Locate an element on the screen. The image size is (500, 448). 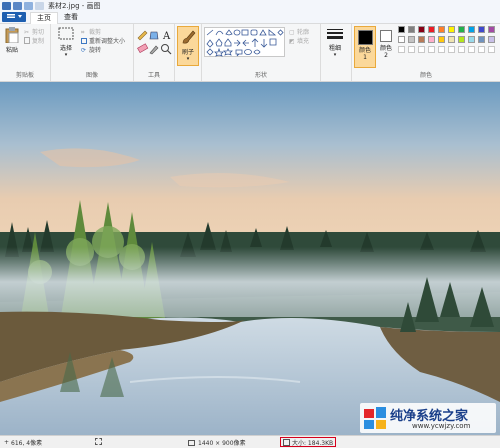
size-group: 粗细 ▾ is located at coordinates (336, 52).